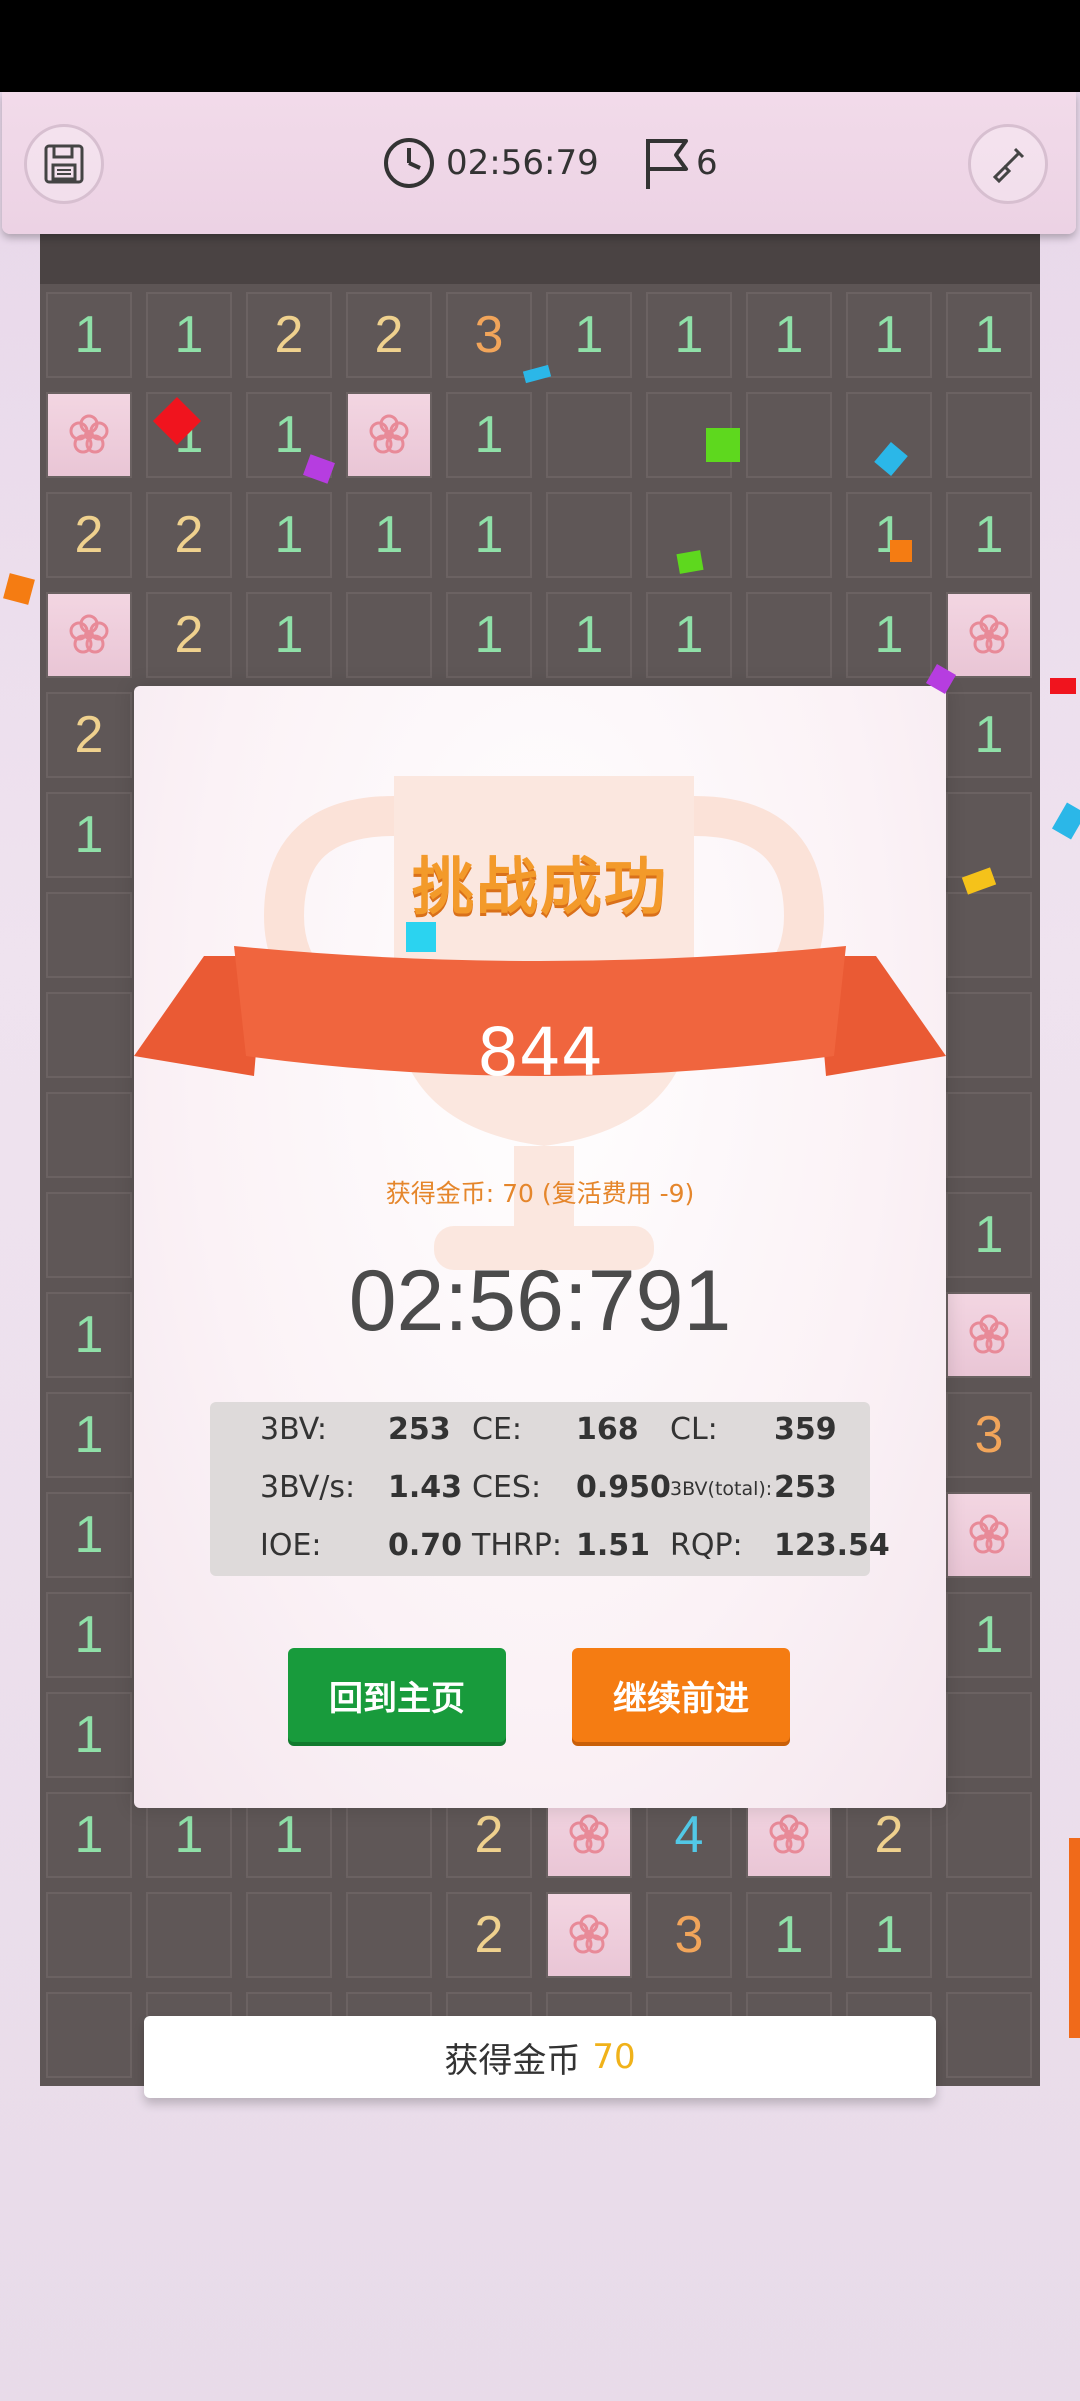  Describe the element at coordinates (540, 1301) in the screenshot. I see `final-time: 02:56:791` at that location.